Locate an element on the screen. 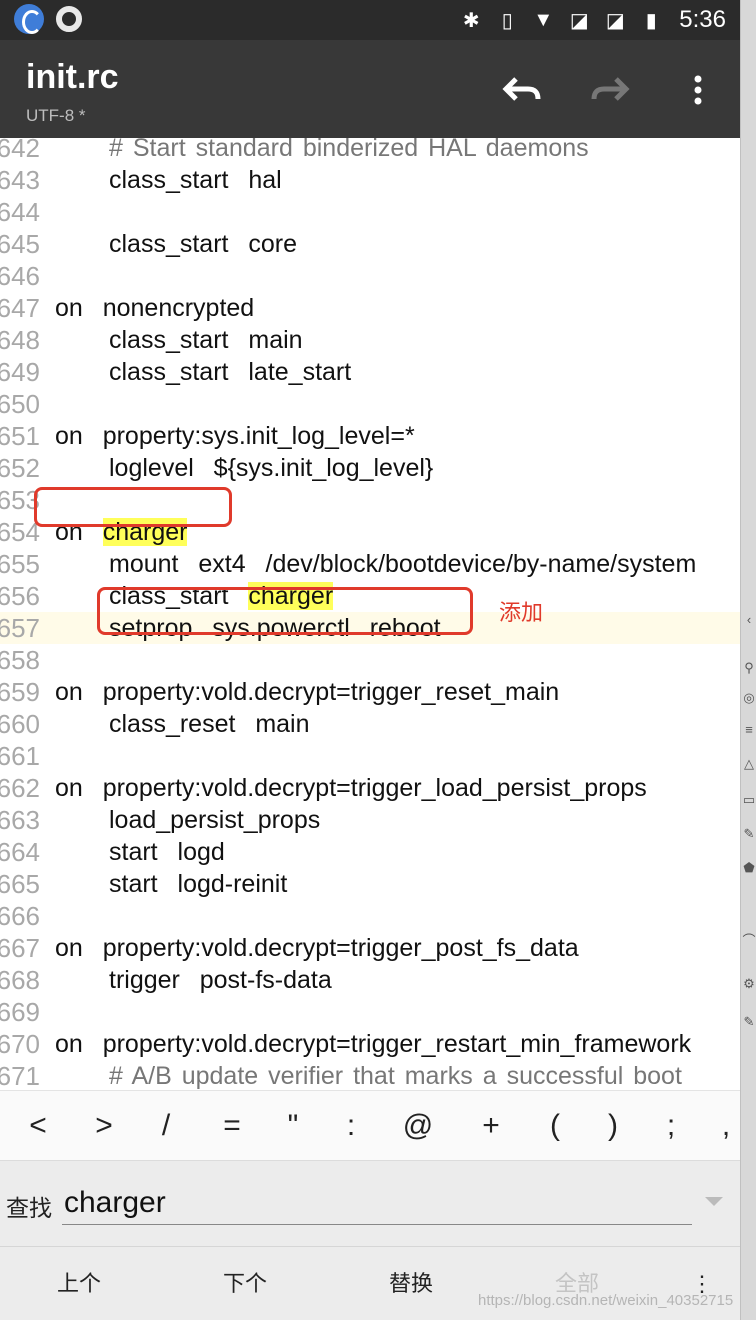 This screenshot has width=756, height=1321. watermark: https://blog.csdn.net/weixin_40352715 is located at coordinates (606, 1300).